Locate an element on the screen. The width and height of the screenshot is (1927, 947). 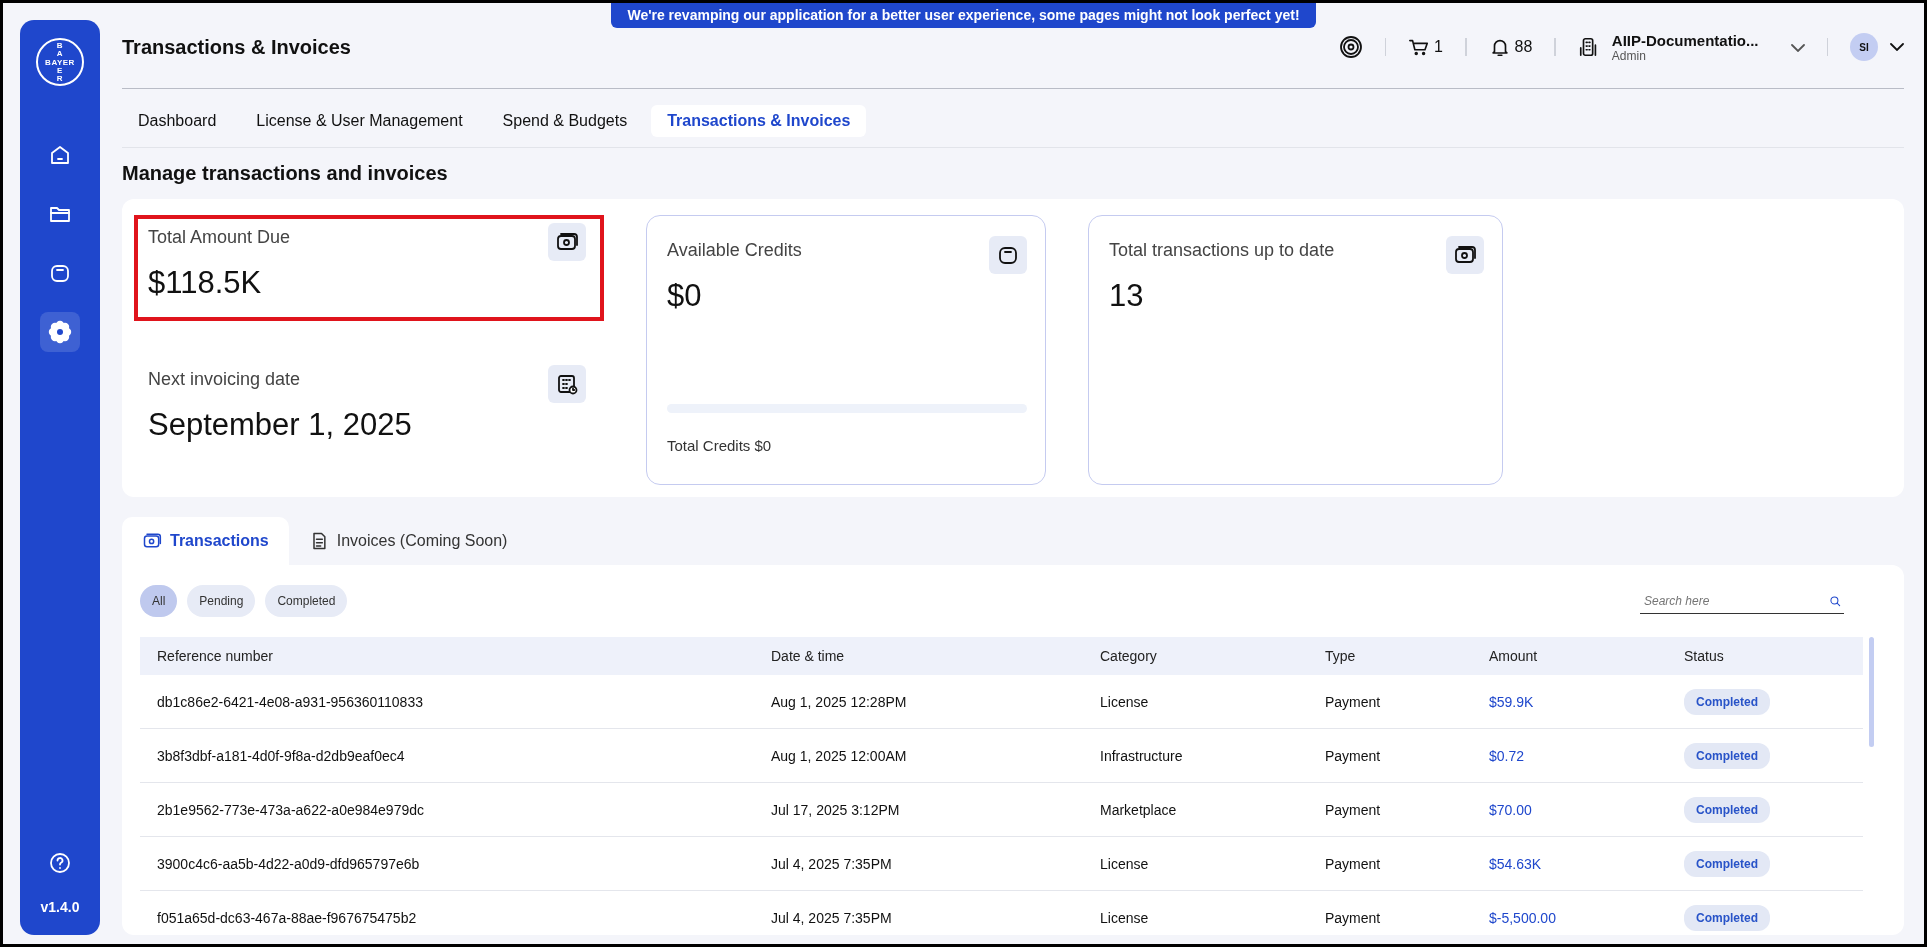
sidebar-item is located at coordinates (60, 332).